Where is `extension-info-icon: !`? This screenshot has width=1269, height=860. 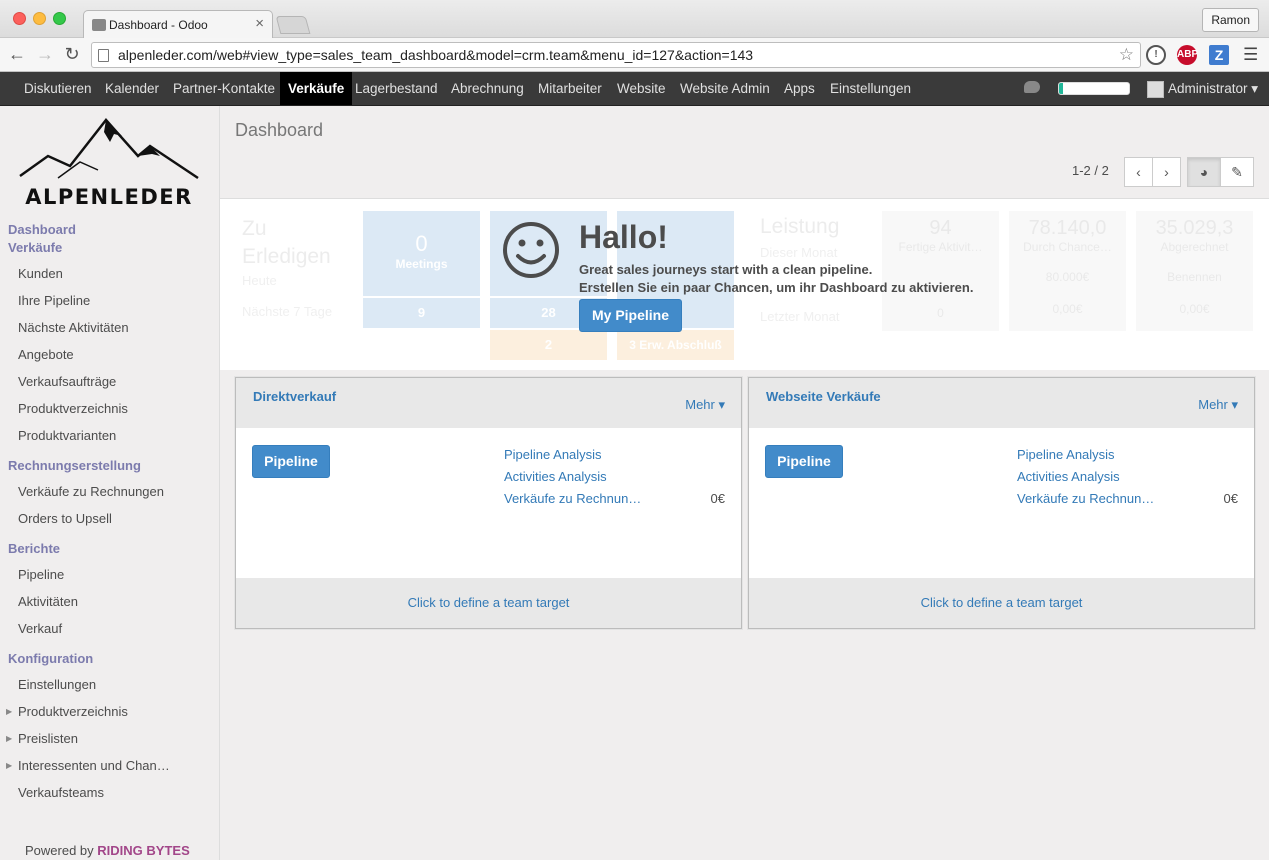
extension-info-icon: ! is located at coordinates (1156, 55).